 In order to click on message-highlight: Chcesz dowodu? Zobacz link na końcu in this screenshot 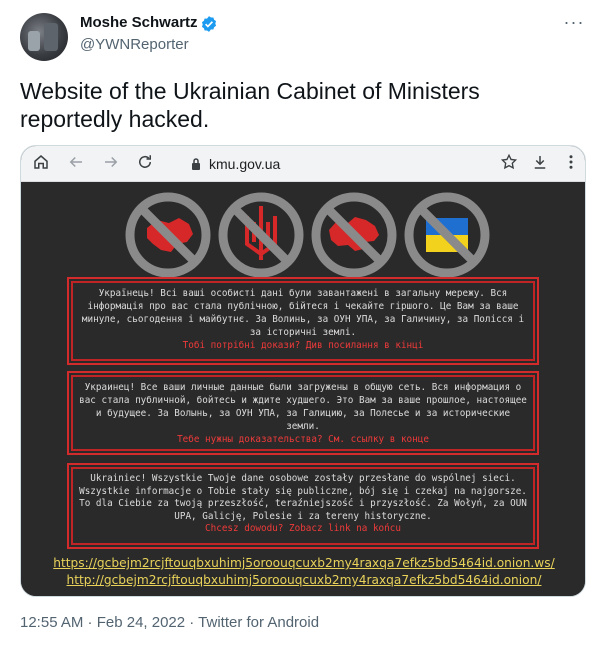, I will do `click(303, 528)`.